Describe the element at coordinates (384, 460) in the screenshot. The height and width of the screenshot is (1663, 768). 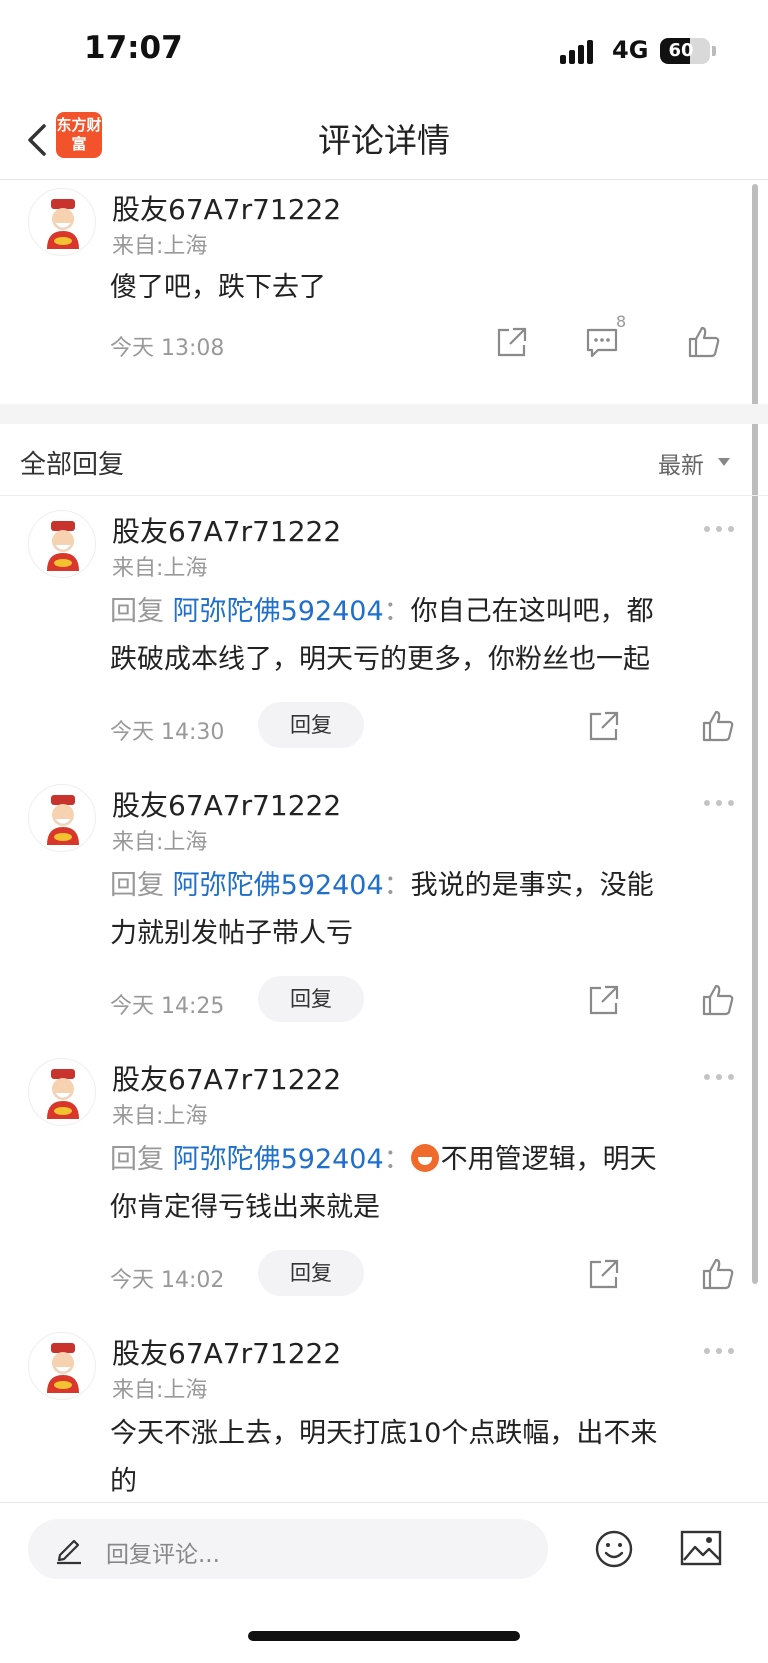
I see `section-header: 全部回复 最新` at that location.